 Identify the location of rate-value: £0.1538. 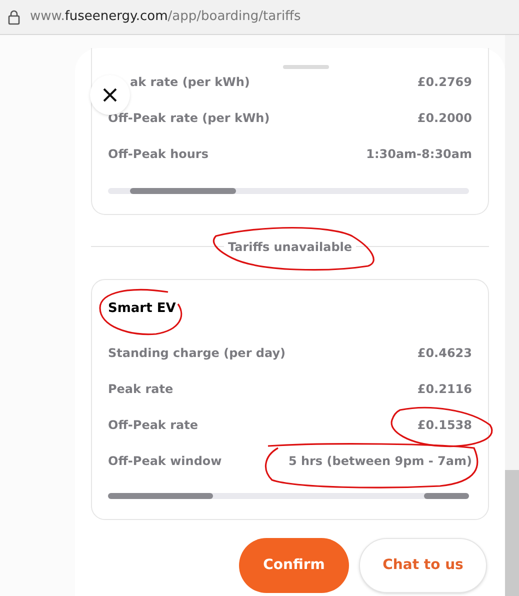
(444, 425).